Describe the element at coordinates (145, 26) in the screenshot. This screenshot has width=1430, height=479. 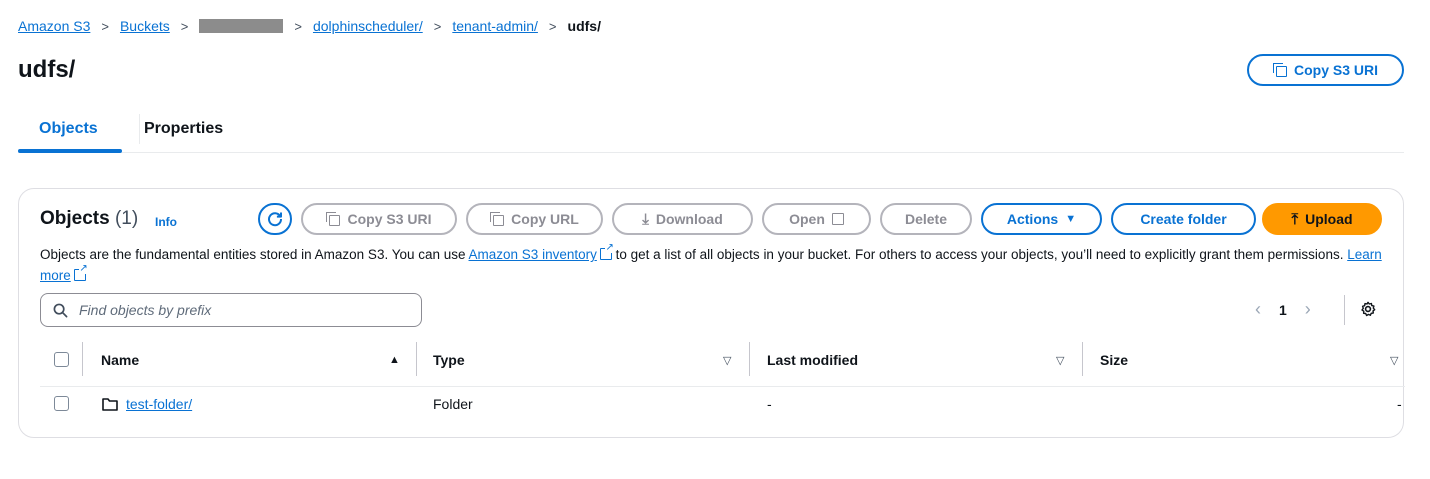
I see `breadcrumb-buckets: Buckets` at that location.